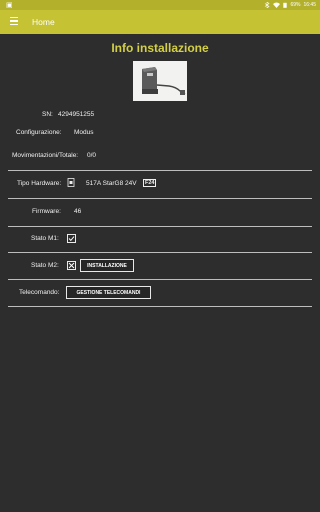 The height and width of the screenshot is (512, 320). Describe the element at coordinates (45, 155) in the screenshot. I see `movements-label: Movimentazioni/Totale:` at that location.